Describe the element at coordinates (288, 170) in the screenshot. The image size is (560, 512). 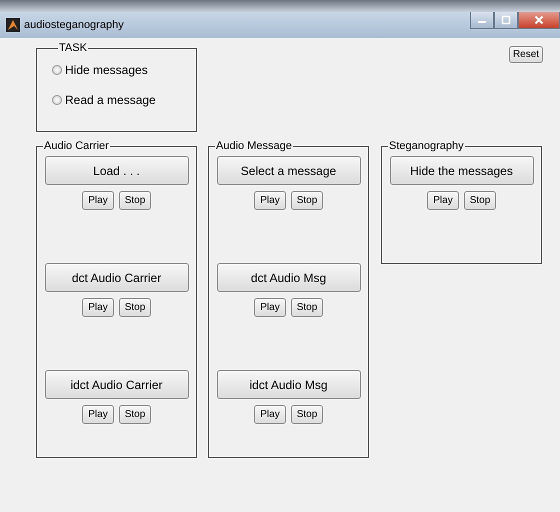
I see `action-button: Select a message` at that location.